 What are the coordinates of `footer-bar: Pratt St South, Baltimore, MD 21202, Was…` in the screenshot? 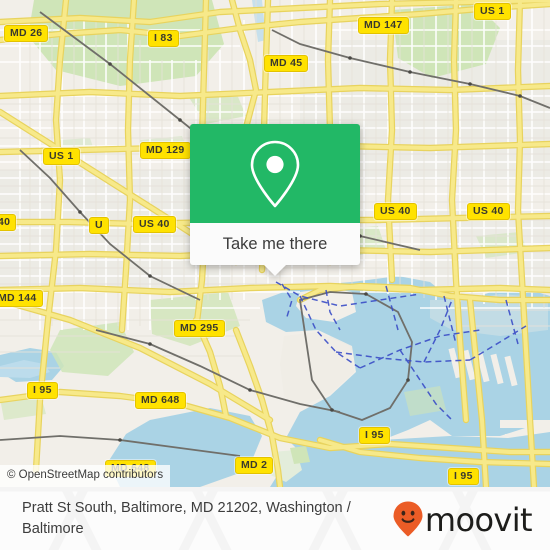 It's located at (275, 518).